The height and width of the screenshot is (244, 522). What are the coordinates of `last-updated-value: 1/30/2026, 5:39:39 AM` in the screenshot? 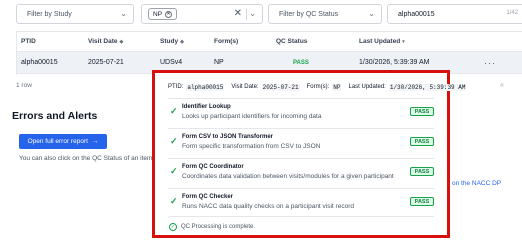 It's located at (427, 87).